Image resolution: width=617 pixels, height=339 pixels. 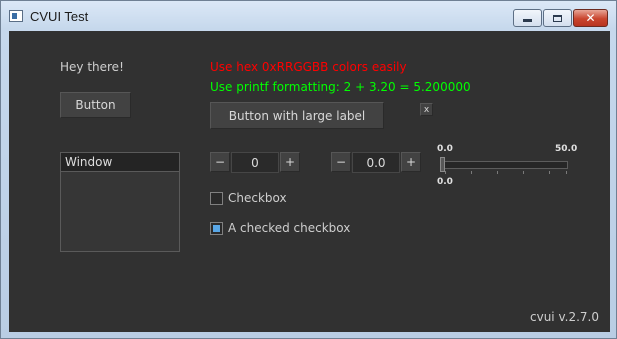 I want to click on version-text: cvui v.2.7.0, so click(x=564, y=317).